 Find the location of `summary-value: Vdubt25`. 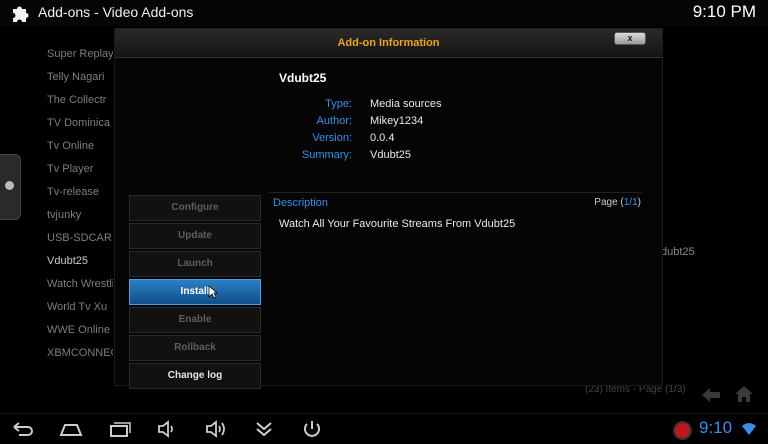

summary-value: Vdubt25 is located at coordinates (390, 155).